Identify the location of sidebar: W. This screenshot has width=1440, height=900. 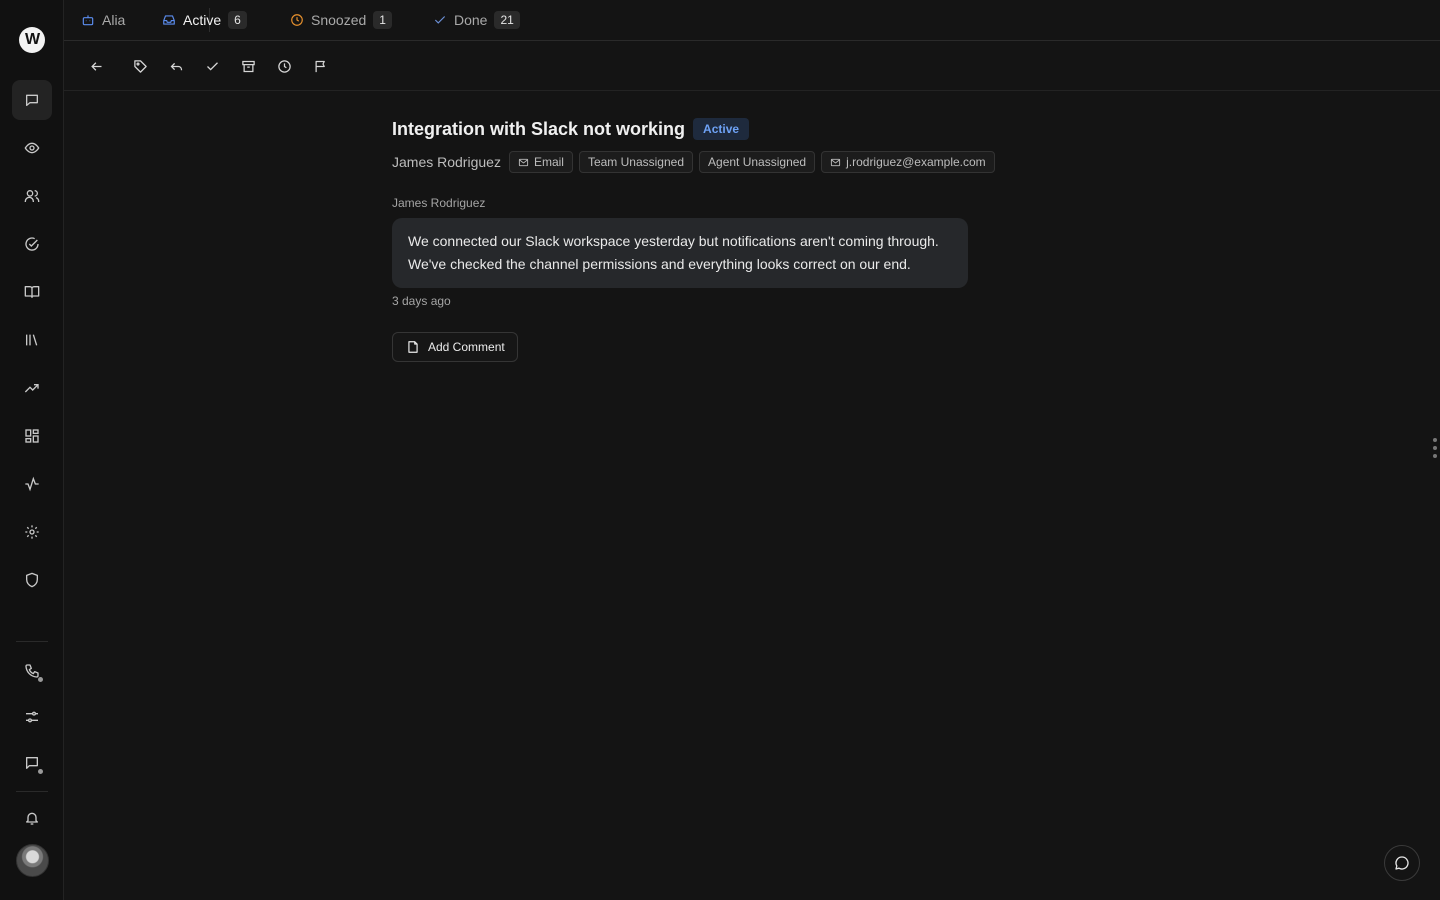
(32, 450).